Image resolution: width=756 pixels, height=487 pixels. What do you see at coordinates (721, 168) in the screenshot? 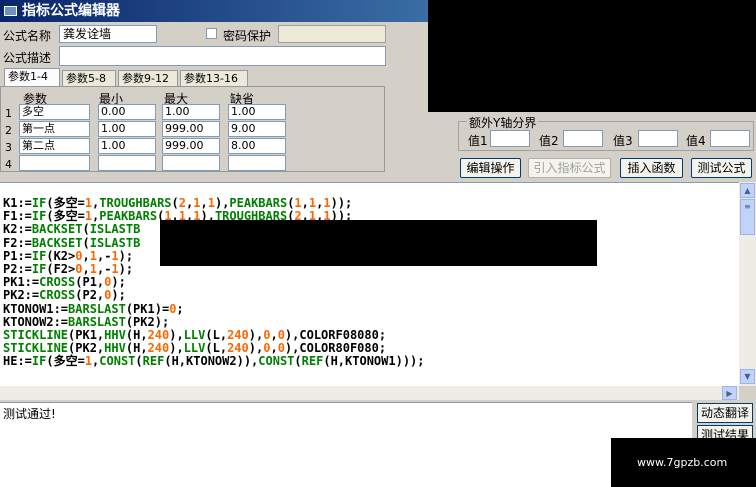
I see `test-formula-button: 测试公式` at bounding box center [721, 168].